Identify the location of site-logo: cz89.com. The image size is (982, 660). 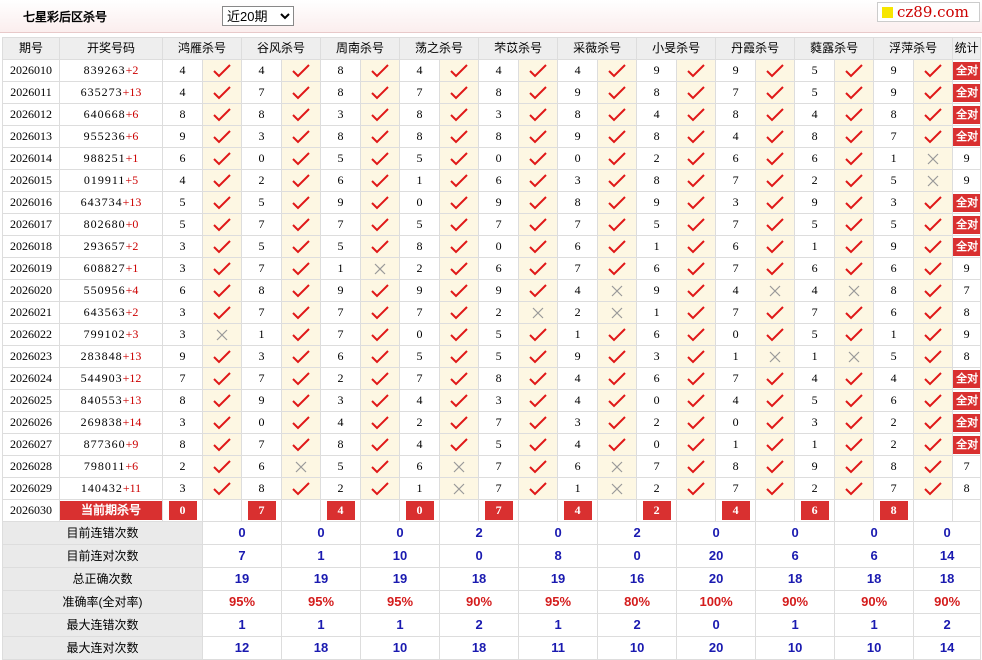
(928, 12).